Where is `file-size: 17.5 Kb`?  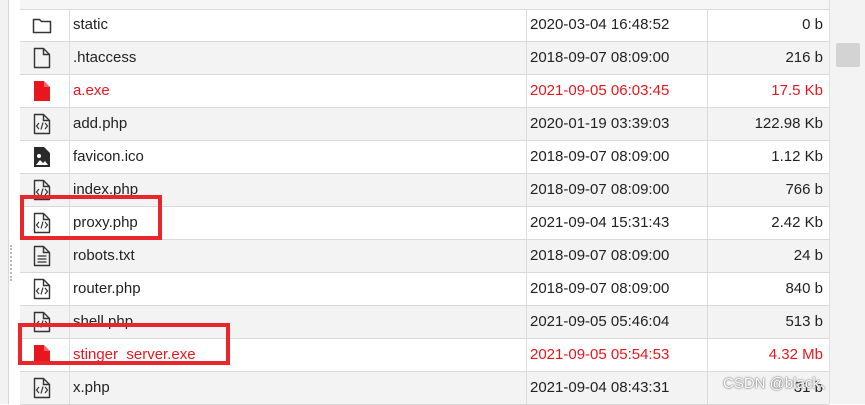 file-size: 17.5 Kb is located at coordinates (797, 90).